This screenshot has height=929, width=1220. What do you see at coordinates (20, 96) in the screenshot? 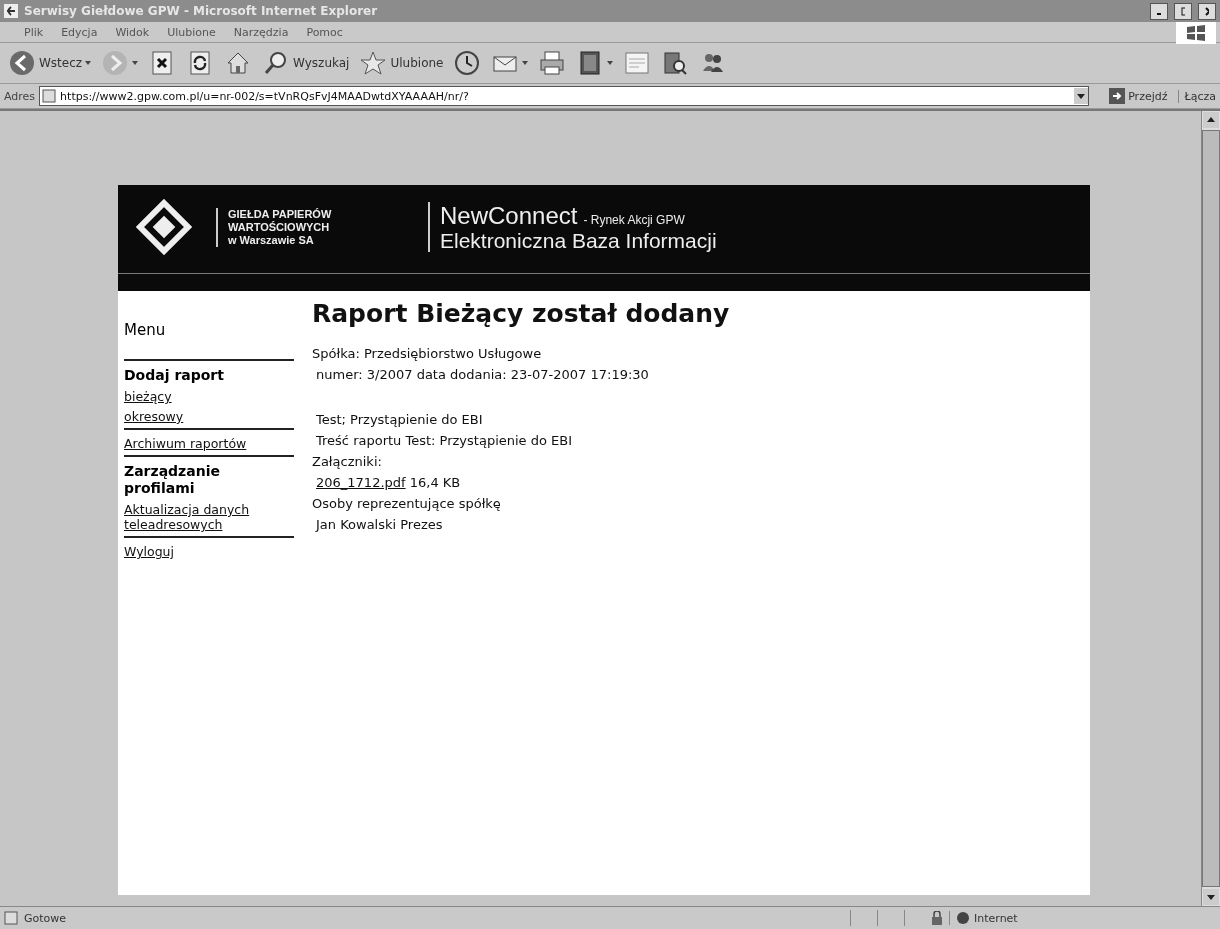
I see `address-label: Adres` at bounding box center [20, 96].